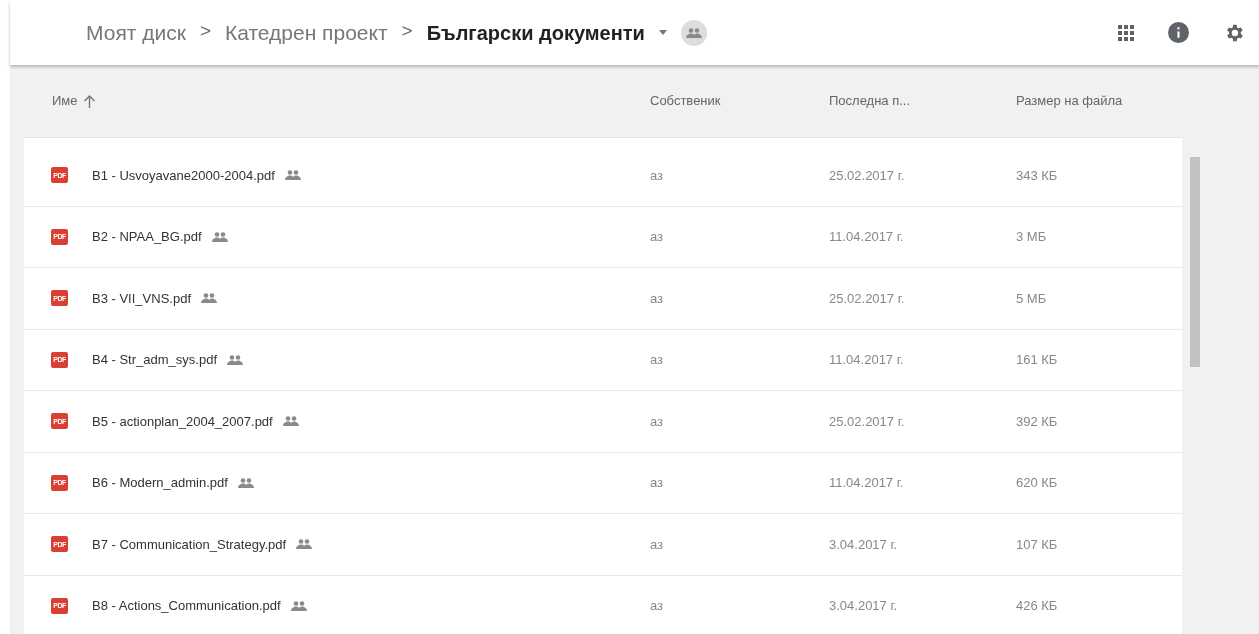 The width and height of the screenshot is (1259, 634). What do you see at coordinates (685, 101) in the screenshot?
I see `column-header: Собственик` at bounding box center [685, 101].